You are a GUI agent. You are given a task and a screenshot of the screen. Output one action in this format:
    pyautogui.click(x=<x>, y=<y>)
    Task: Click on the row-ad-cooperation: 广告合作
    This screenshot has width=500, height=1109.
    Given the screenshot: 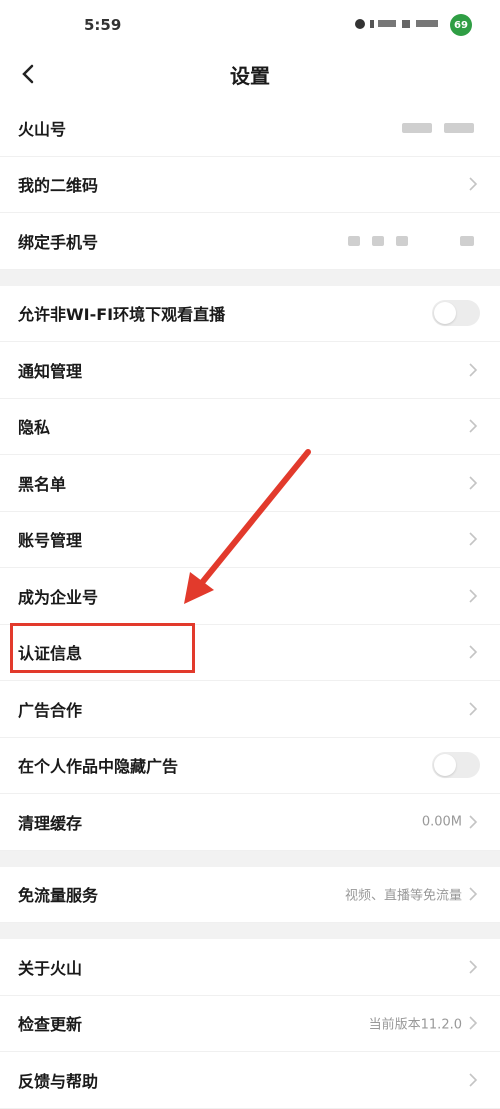 What is the action you would take?
    pyautogui.click(x=250, y=709)
    